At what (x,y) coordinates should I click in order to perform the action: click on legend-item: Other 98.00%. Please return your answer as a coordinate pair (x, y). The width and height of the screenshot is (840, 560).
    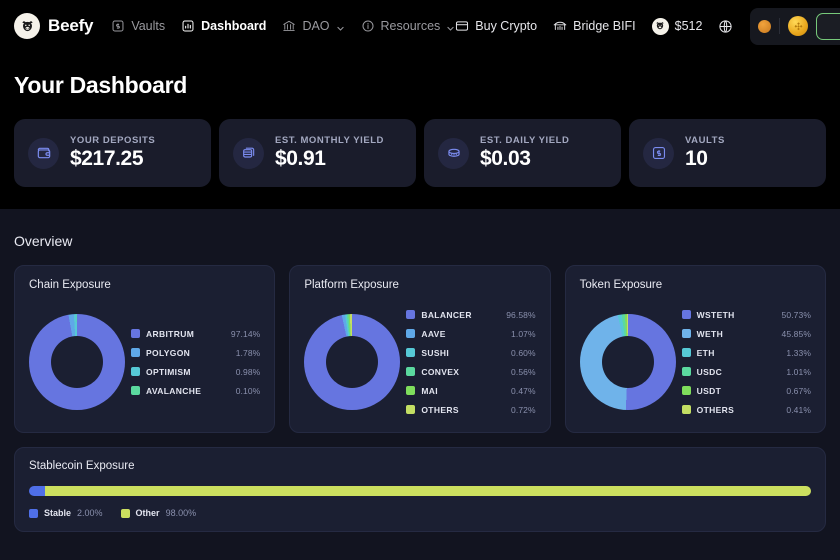
    Looking at the image, I should click on (158, 513).